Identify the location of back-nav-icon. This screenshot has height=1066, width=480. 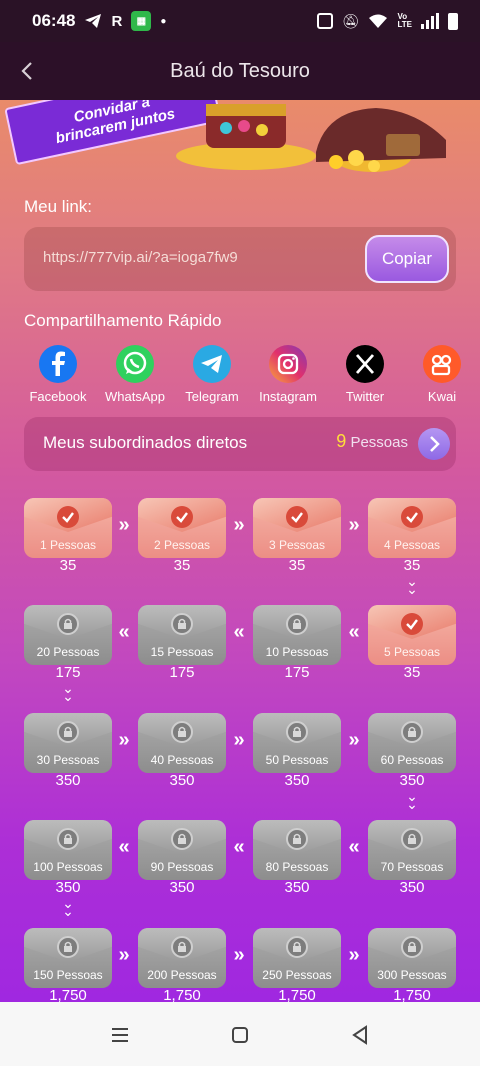
(360, 1035).